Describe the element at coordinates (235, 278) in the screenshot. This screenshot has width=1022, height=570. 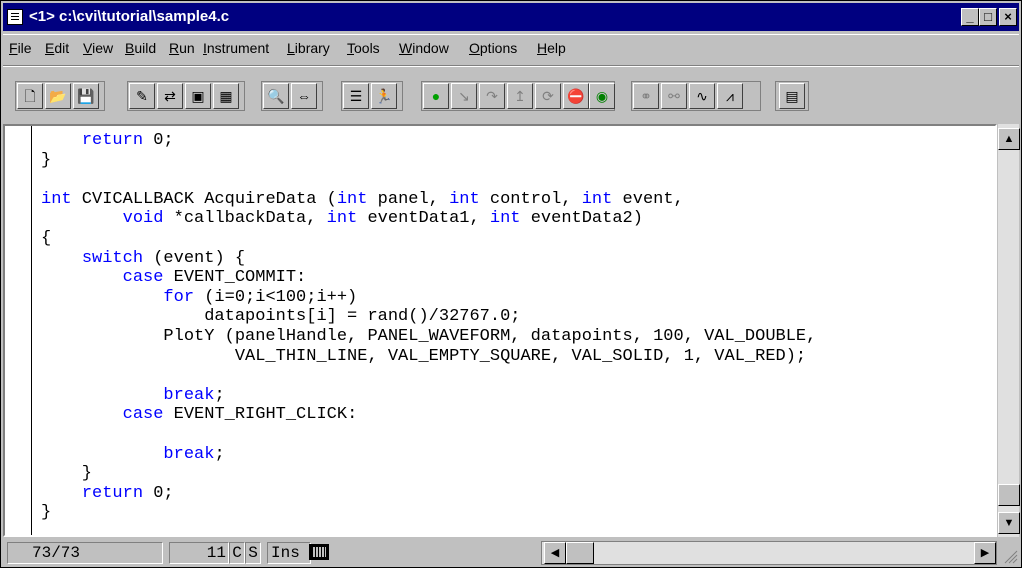
I see `code-token: EVENT_COMMIT:` at that location.